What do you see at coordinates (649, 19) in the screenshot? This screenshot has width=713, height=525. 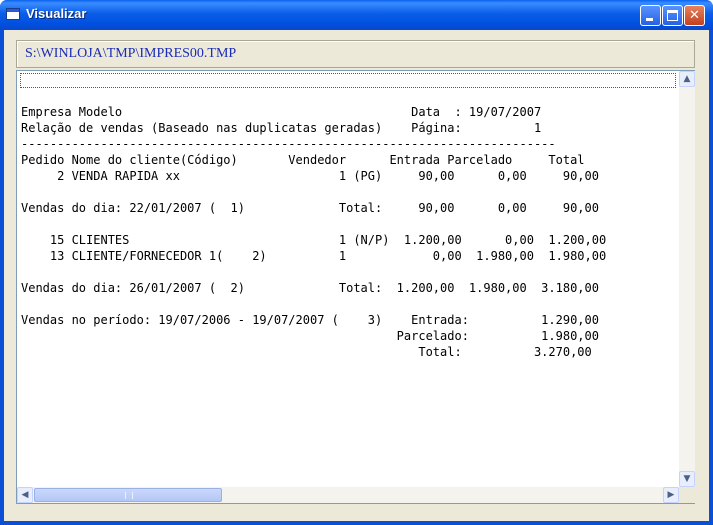 I see `minimize-icon` at bounding box center [649, 19].